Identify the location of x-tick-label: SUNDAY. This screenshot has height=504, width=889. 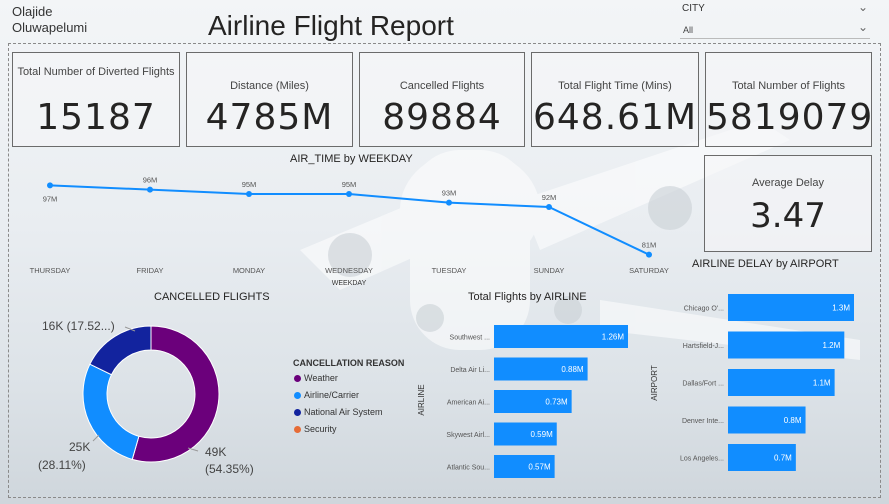
(549, 270).